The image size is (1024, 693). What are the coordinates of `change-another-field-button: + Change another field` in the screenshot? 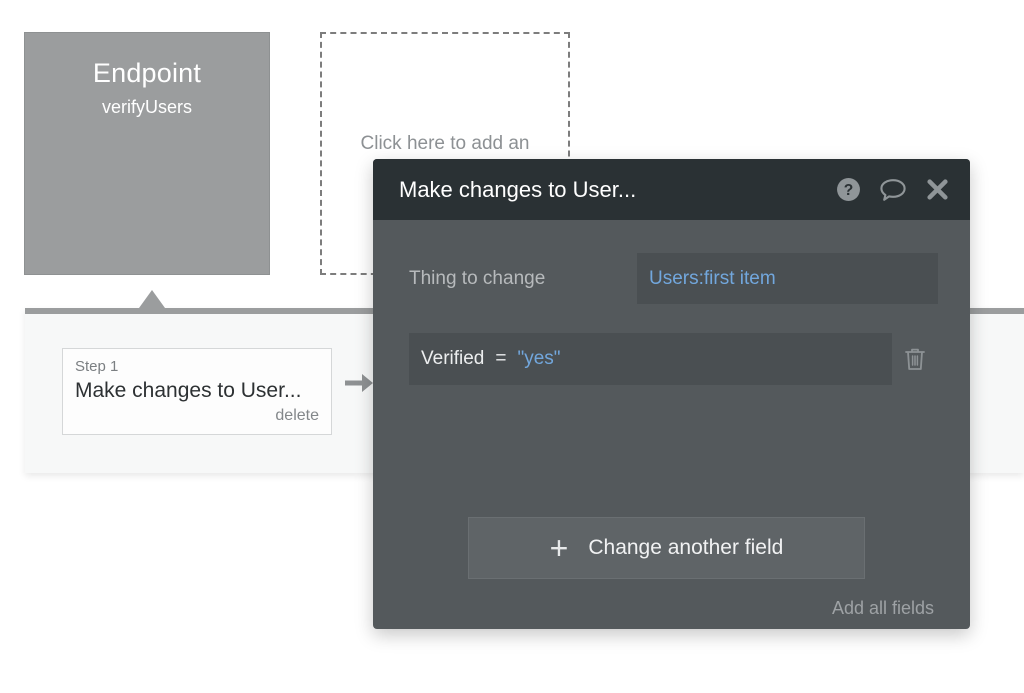 It's located at (666, 548).